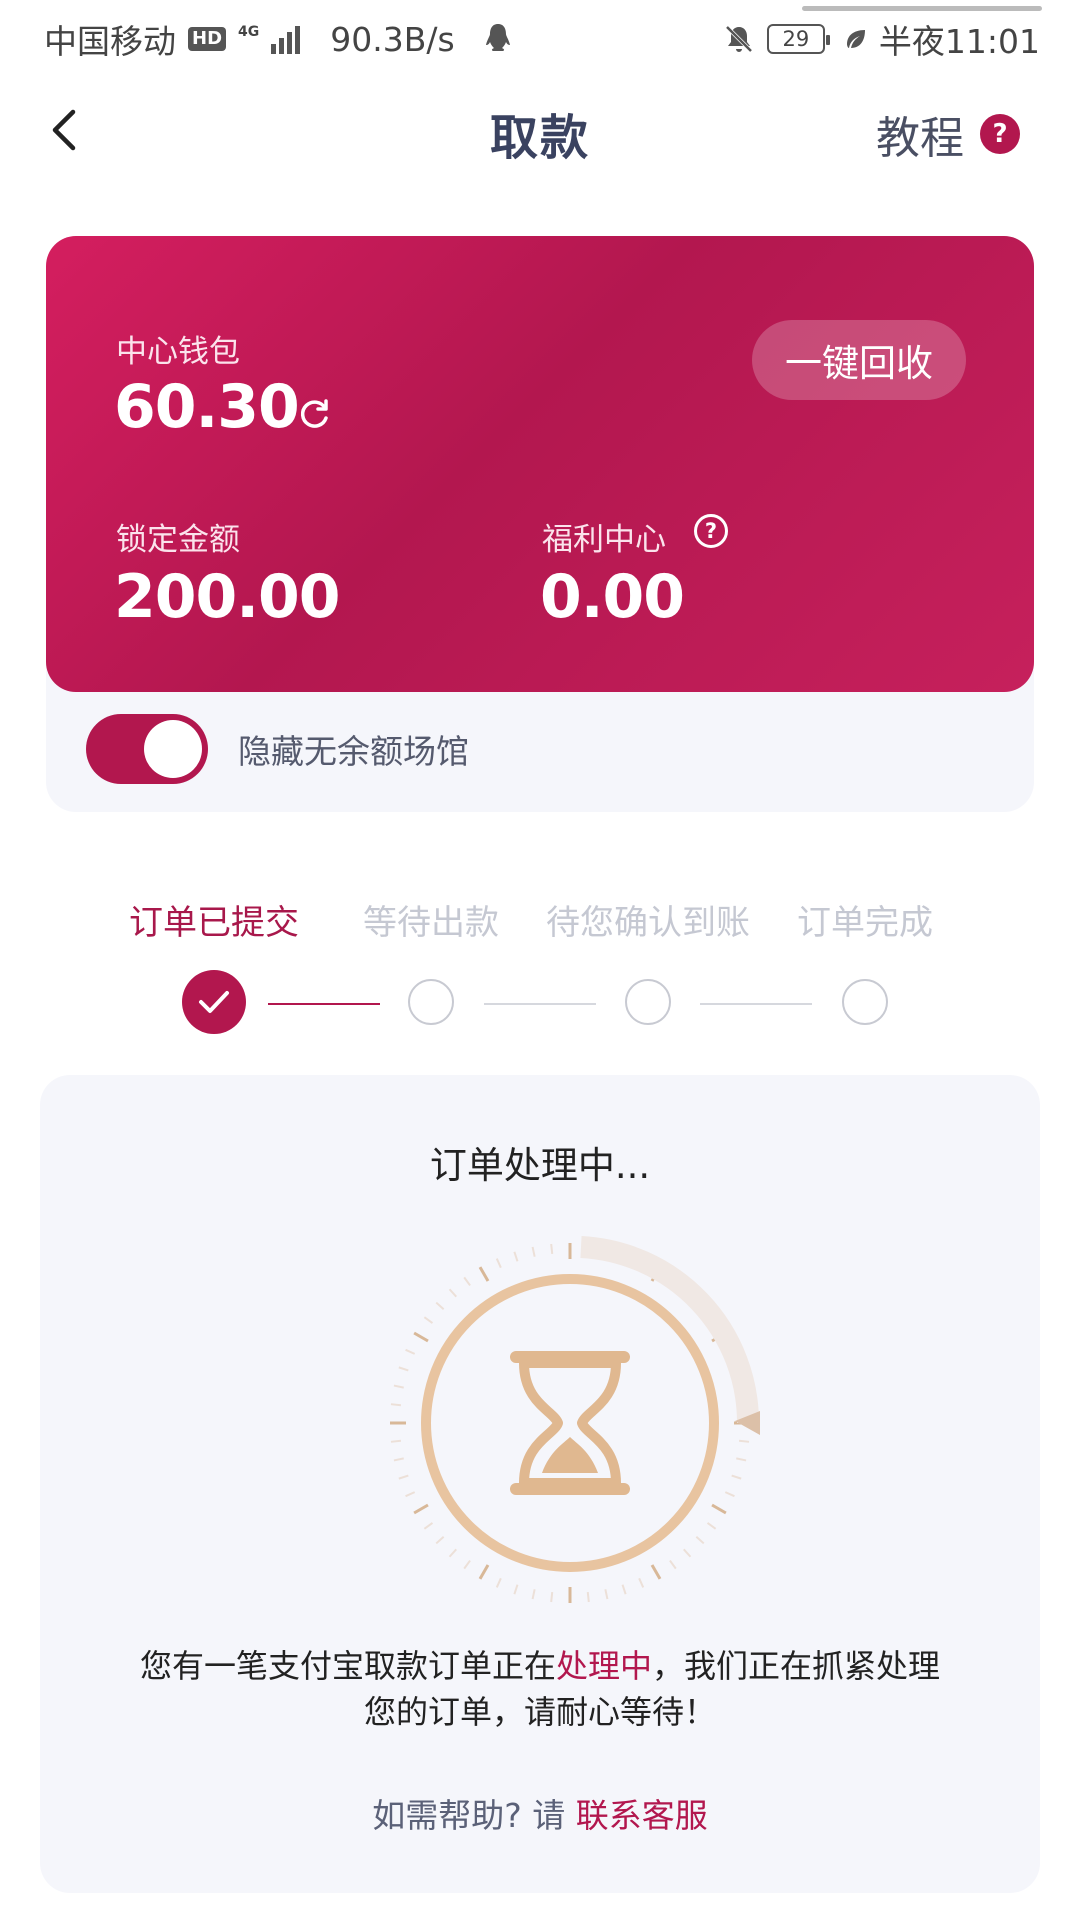  Describe the element at coordinates (865, 1002) in the screenshot. I see `step-dot-completed` at that location.